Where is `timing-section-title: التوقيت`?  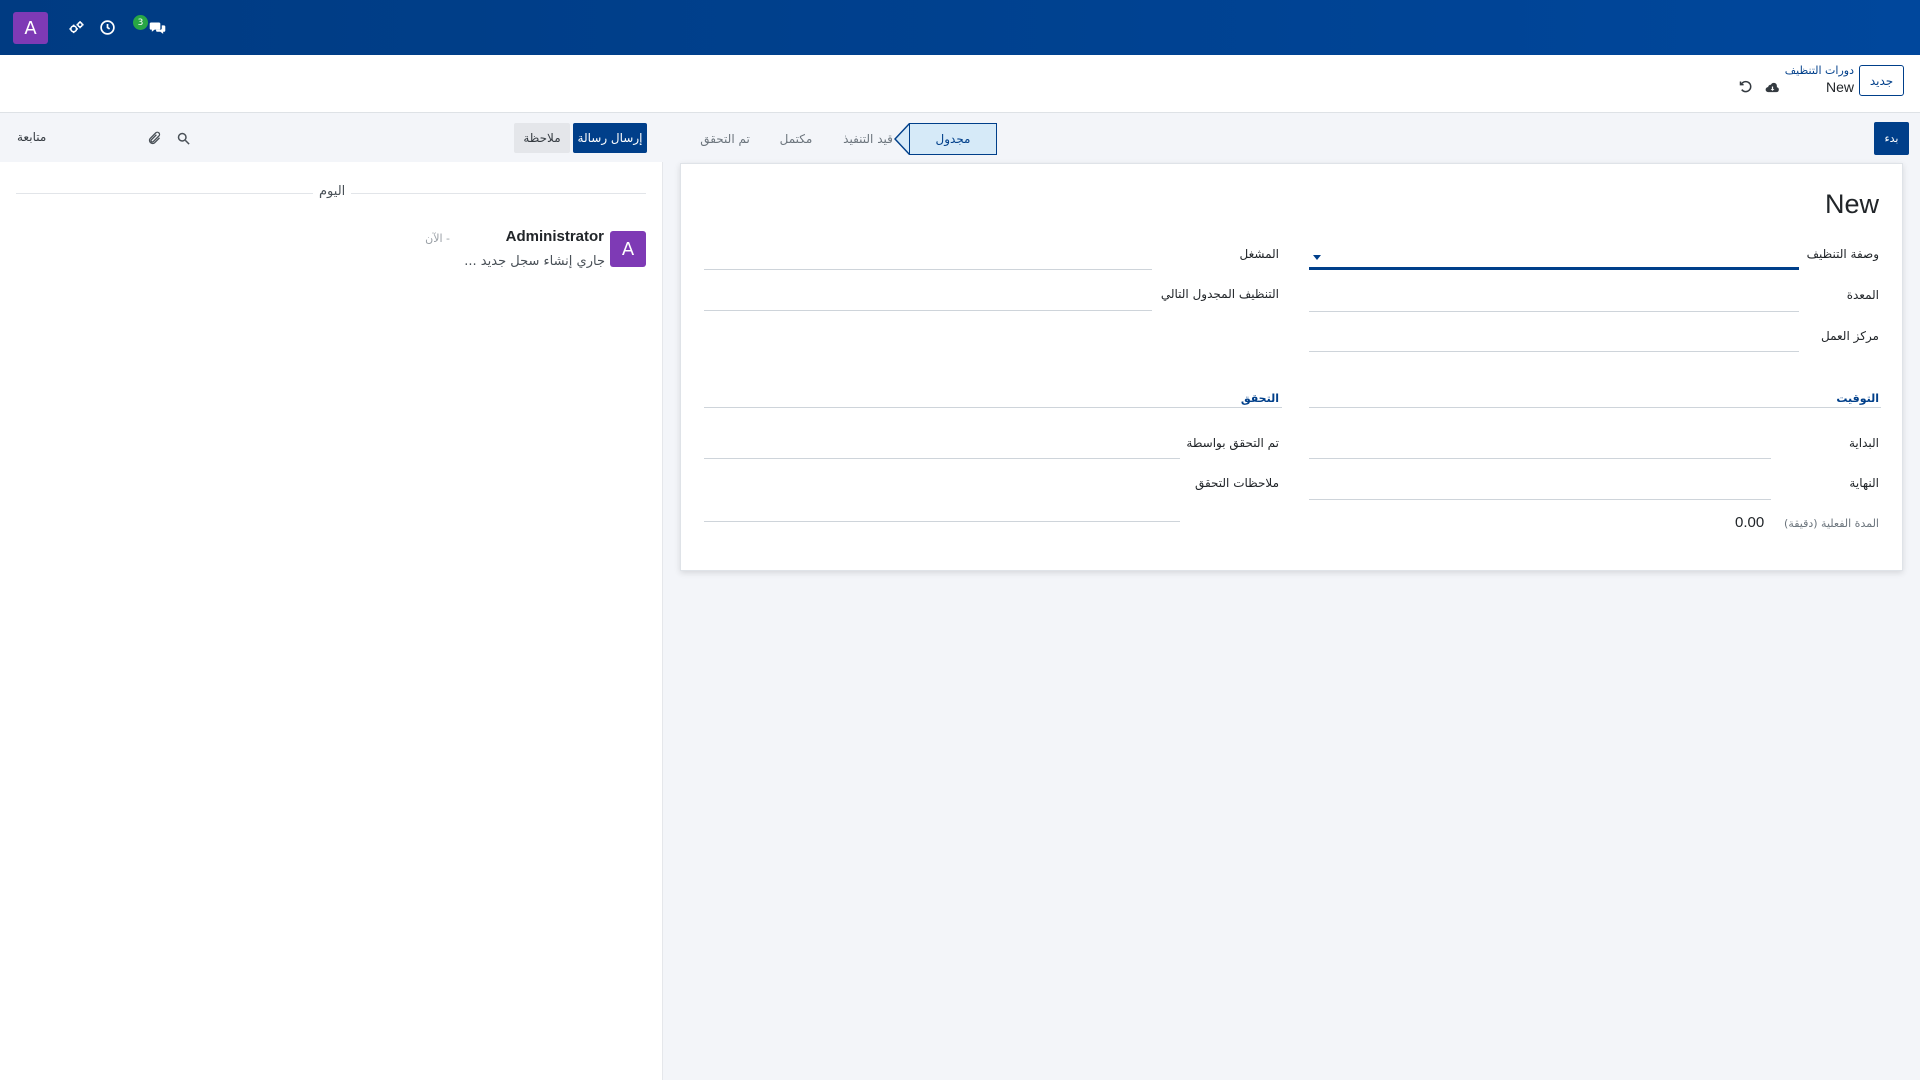
timing-section-title: التوقيت is located at coordinates (1857, 398).